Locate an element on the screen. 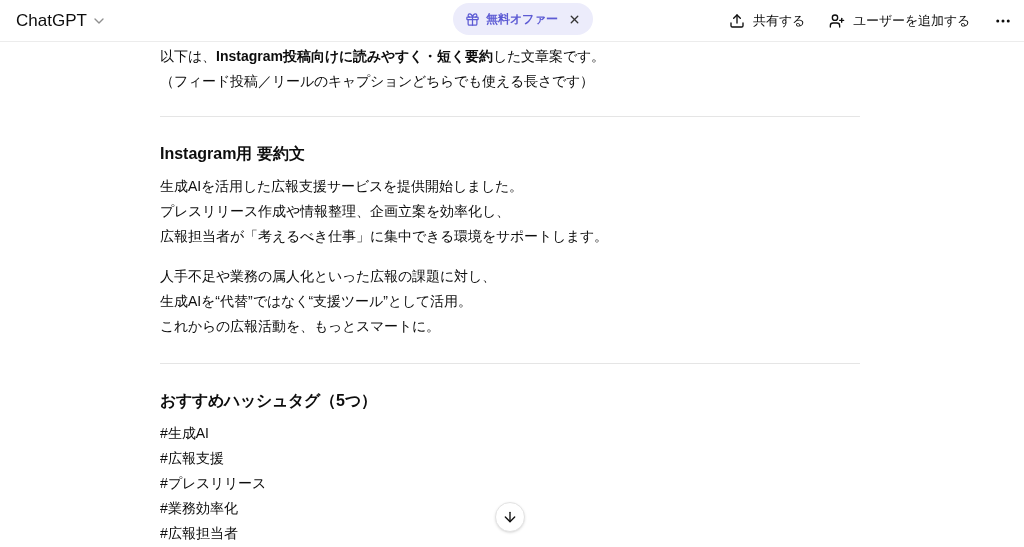 This screenshot has height=547, width=1024. gift-icon is located at coordinates (472, 19).